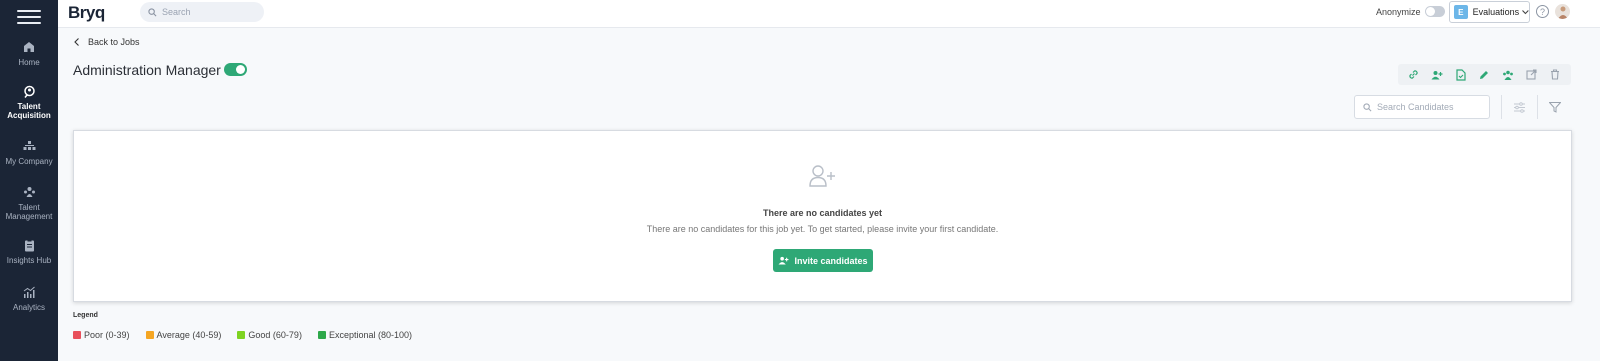  Describe the element at coordinates (147, 70) in the screenshot. I see `page-title: Administration Manager` at that location.